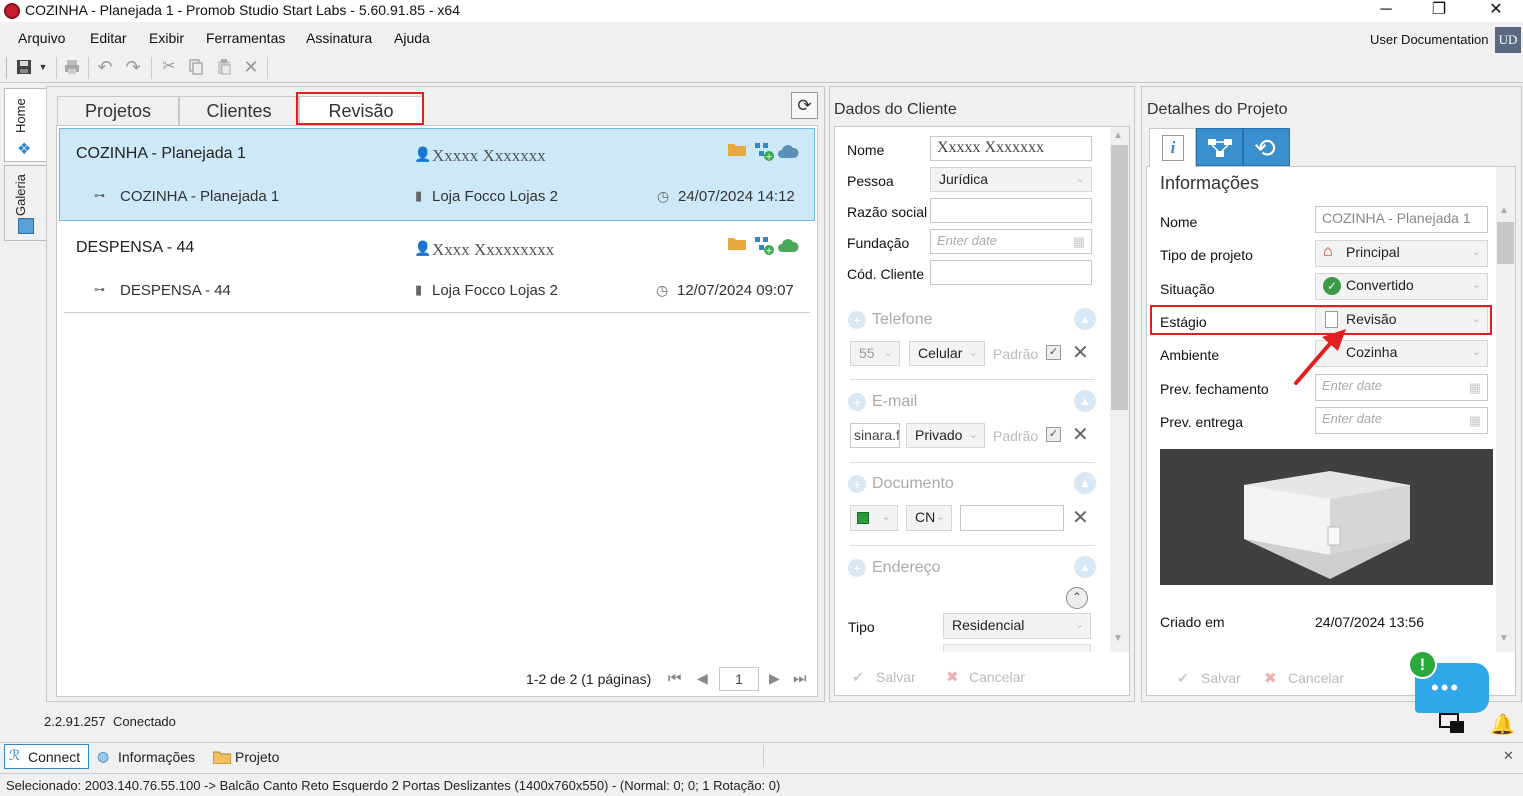  I want to click on last-page-icon: ⏭, so click(800, 678).